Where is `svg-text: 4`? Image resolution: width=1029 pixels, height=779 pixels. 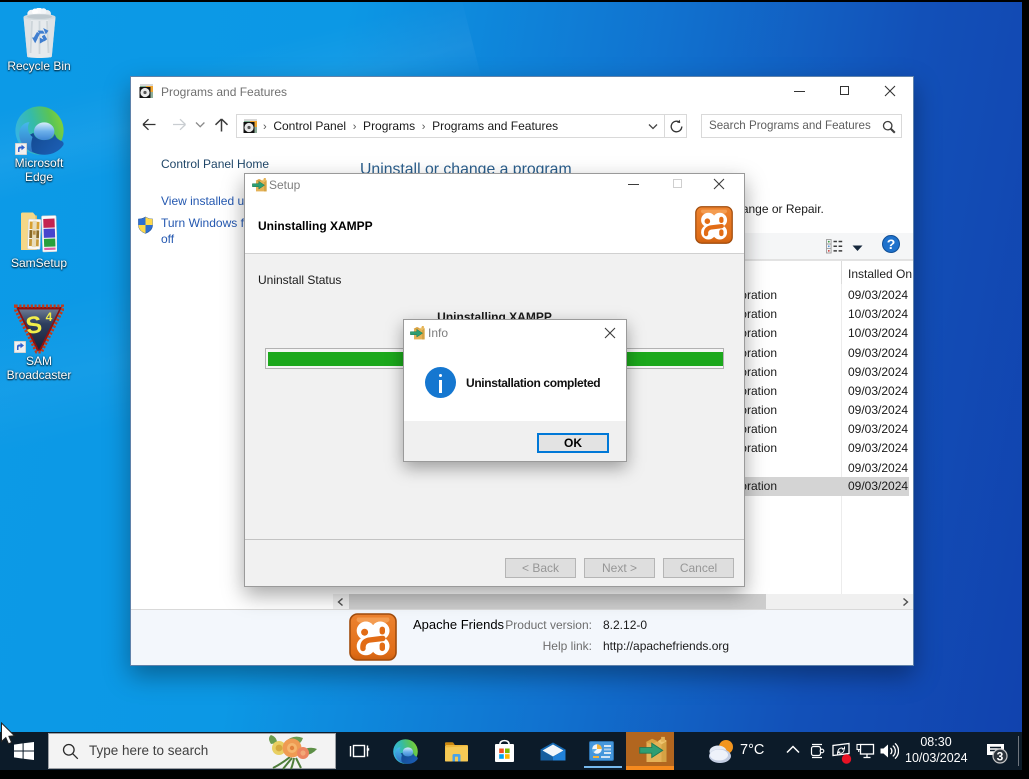
svg-text: 4 is located at coordinates (49, 317).